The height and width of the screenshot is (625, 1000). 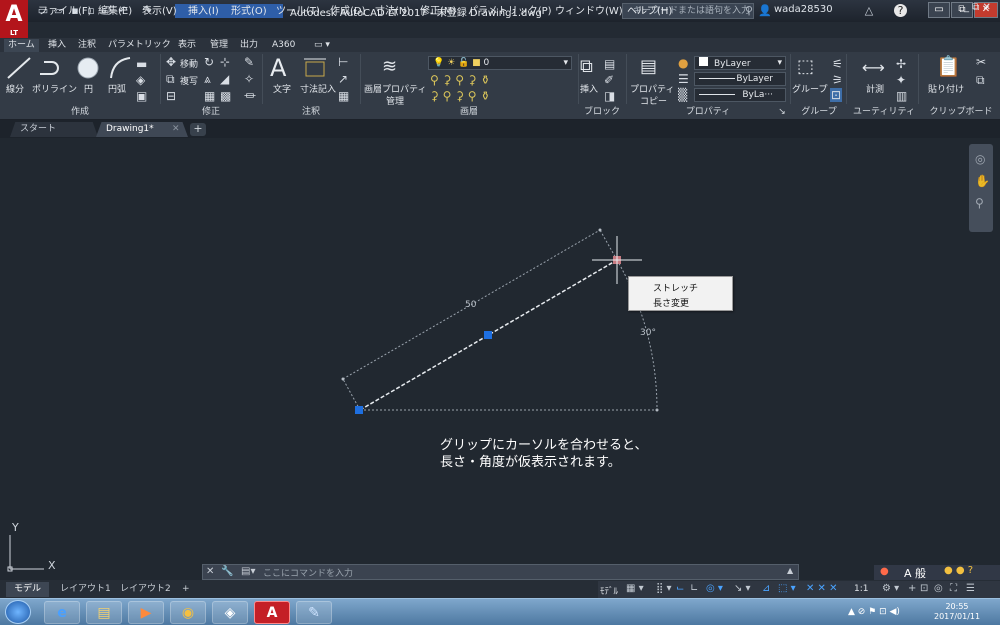 I want to click on layer-state-icon: ⚳ ⚲ ⚳ ⚲ ⚱, so click(x=460, y=96).